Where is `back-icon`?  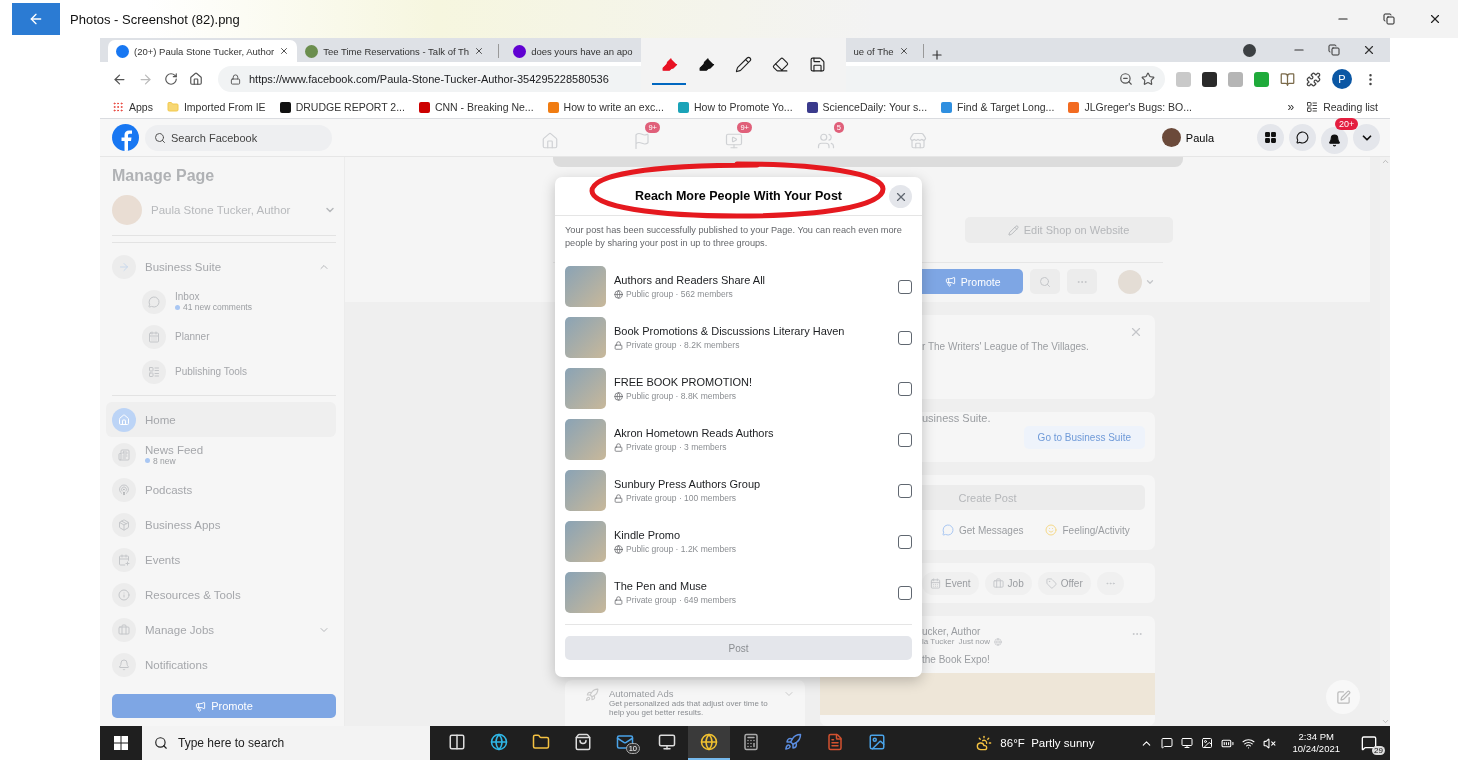 back-icon is located at coordinates (119, 79).